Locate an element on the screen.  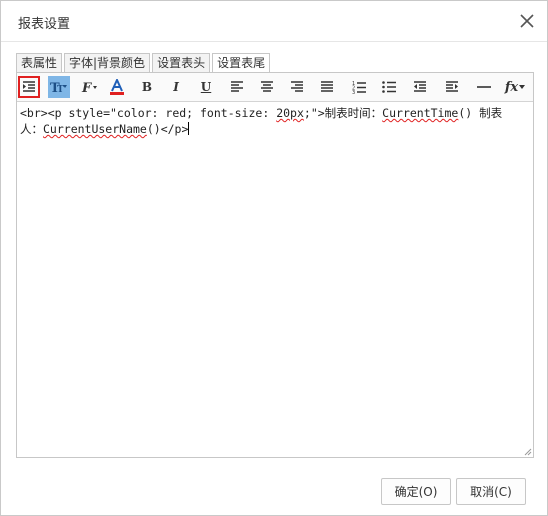
editor-toolbar: T T F B I U 1 2 3 fx is located at coordinates (275, 87).